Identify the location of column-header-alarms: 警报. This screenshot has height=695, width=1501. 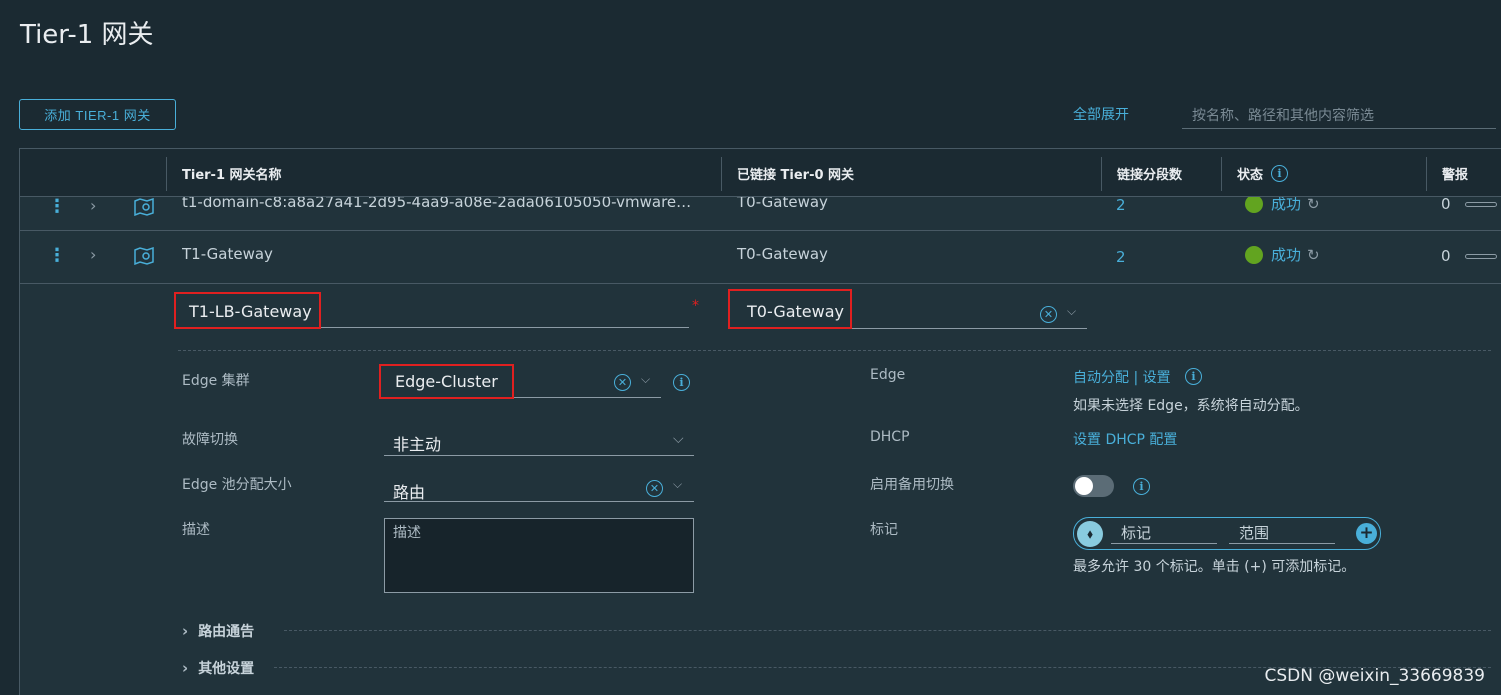
(1447, 173).